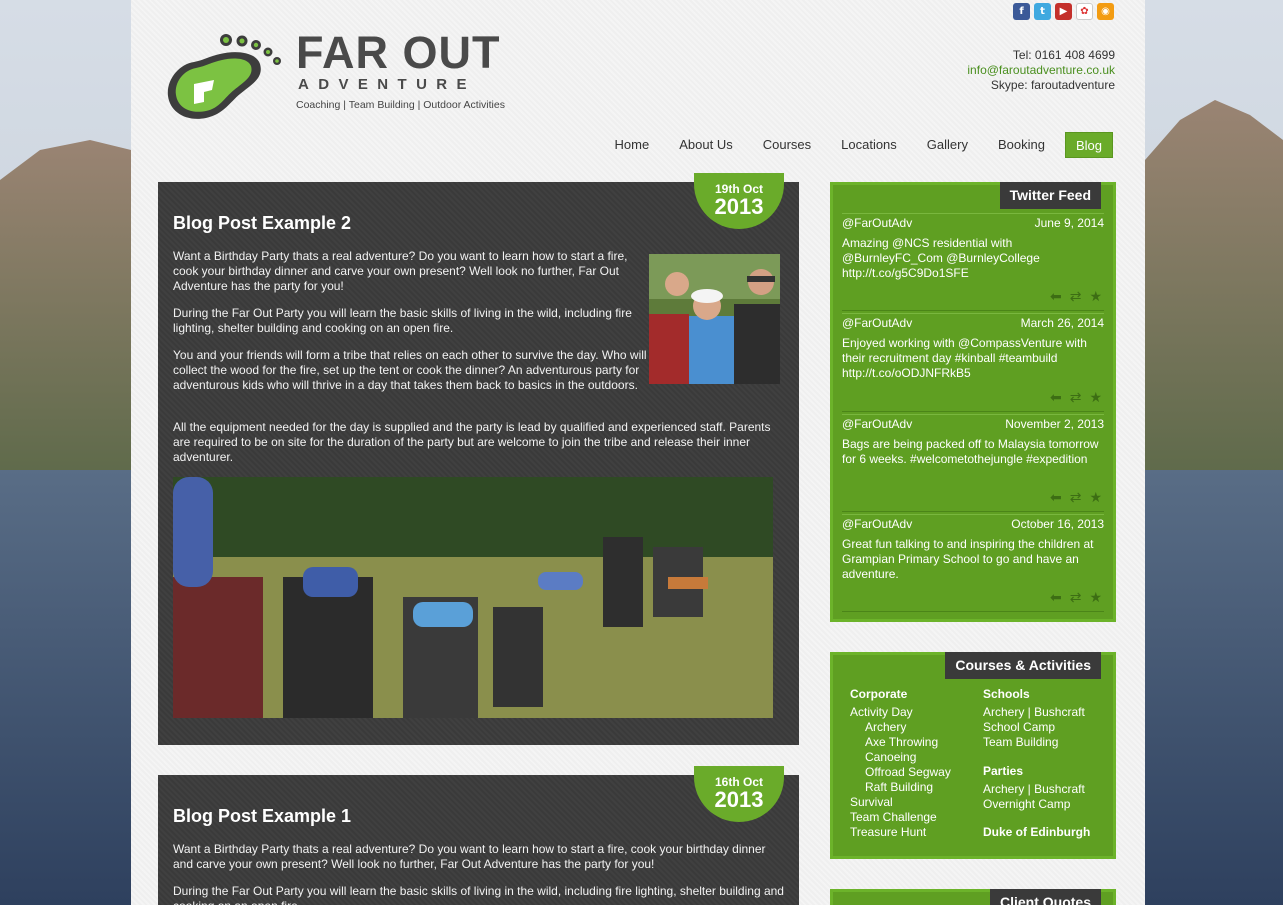  I want to click on tweet-date: June 9, 2014, so click(1069, 223).